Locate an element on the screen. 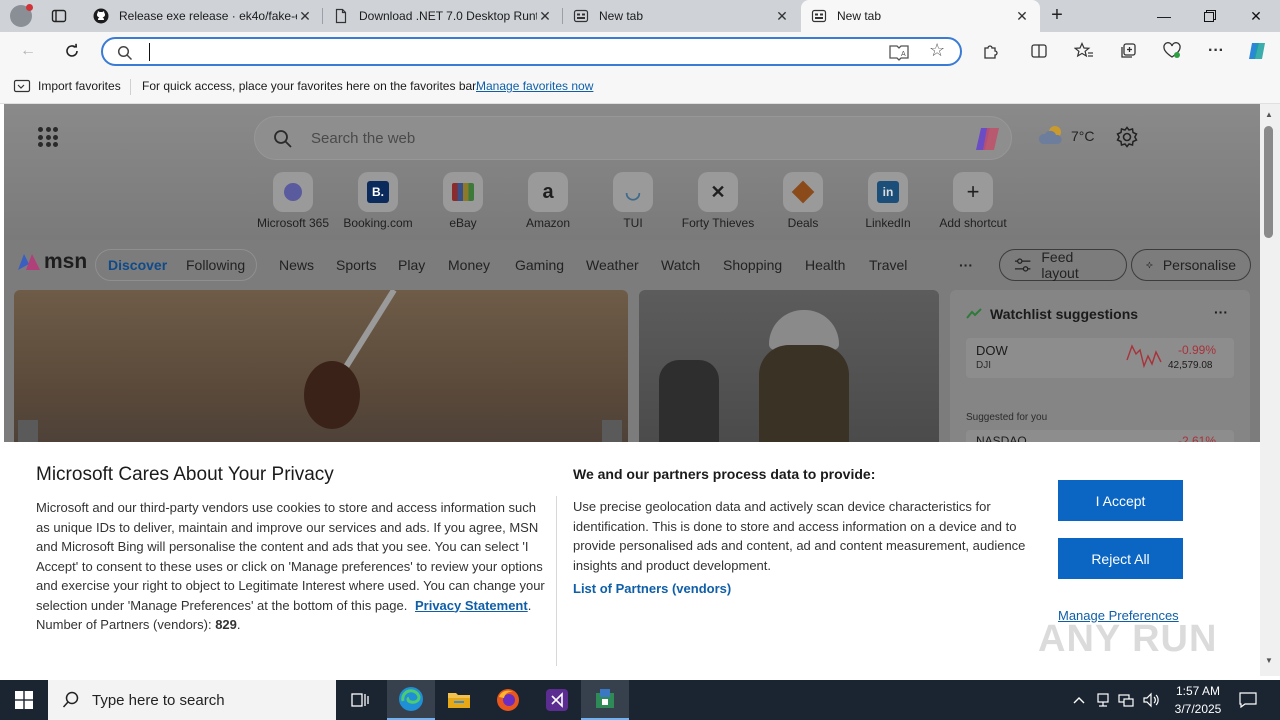 The width and height of the screenshot is (1280, 720). nav-money: Money is located at coordinates (469, 265).